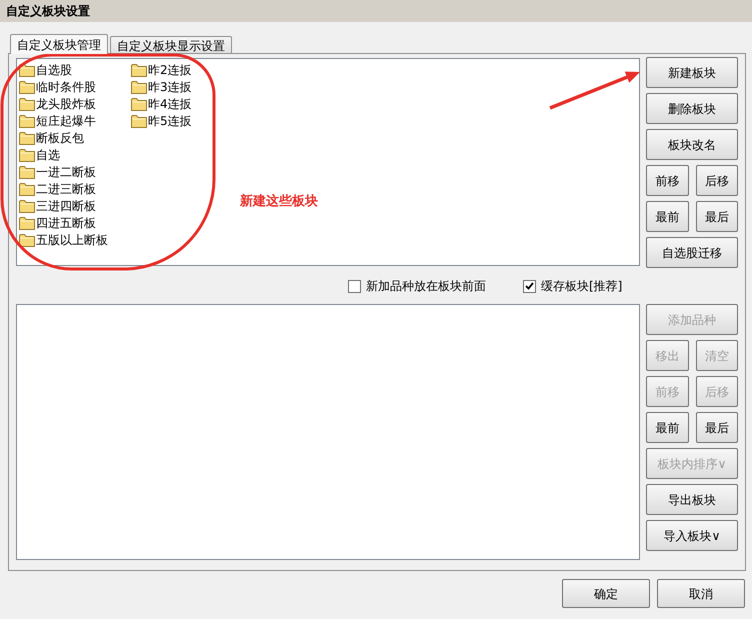  I want to click on list-item: 四进五断板, so click(57, 222).